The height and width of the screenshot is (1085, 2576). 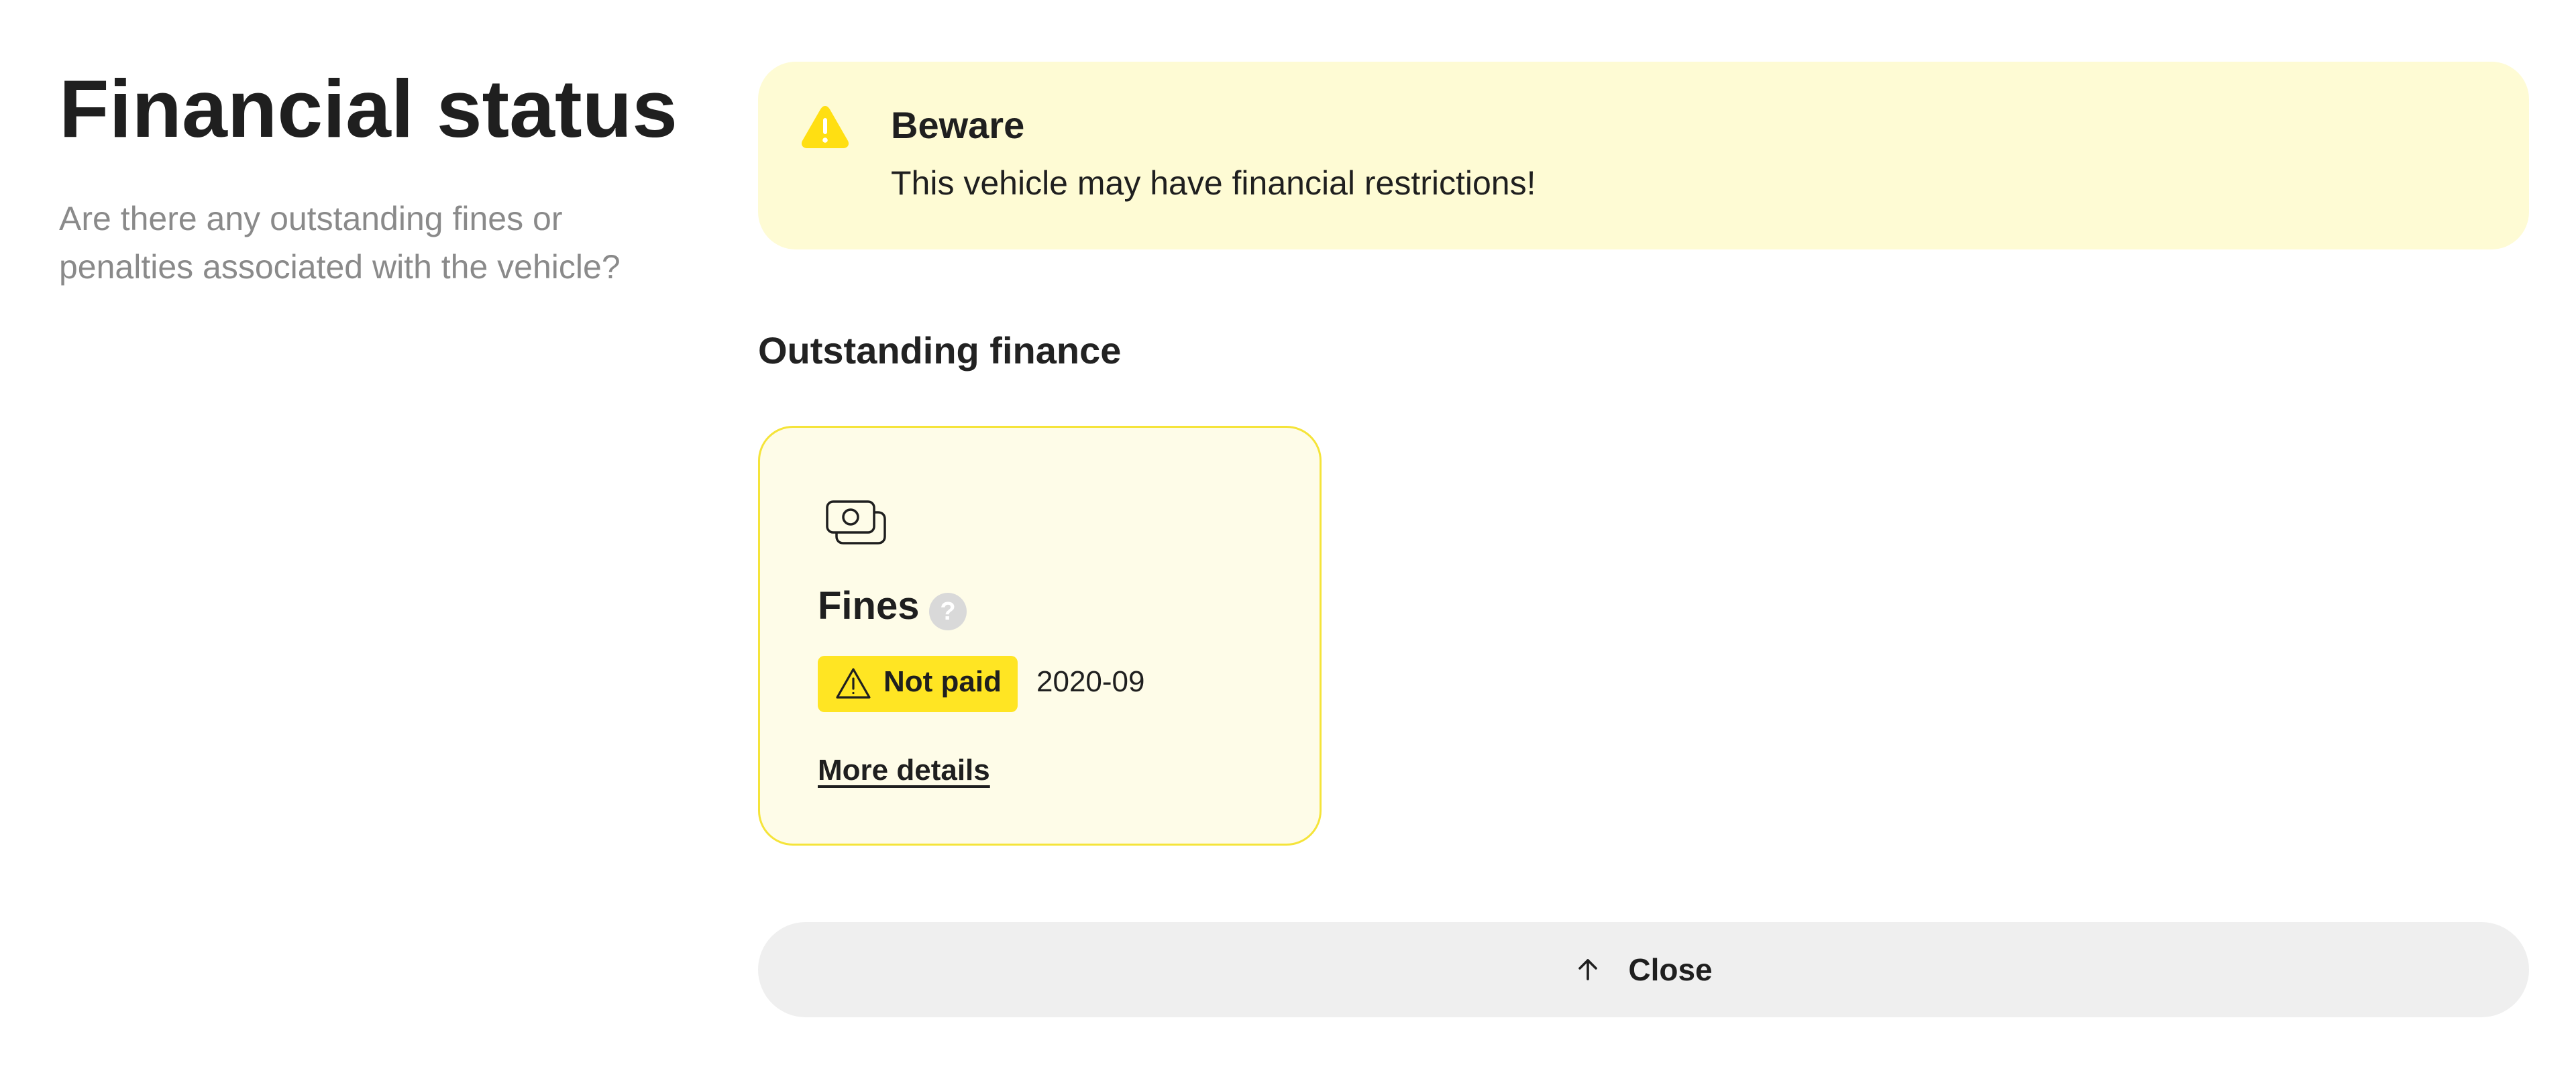 I want to click on warning-triangle-icon, so click(x=825, y=127).